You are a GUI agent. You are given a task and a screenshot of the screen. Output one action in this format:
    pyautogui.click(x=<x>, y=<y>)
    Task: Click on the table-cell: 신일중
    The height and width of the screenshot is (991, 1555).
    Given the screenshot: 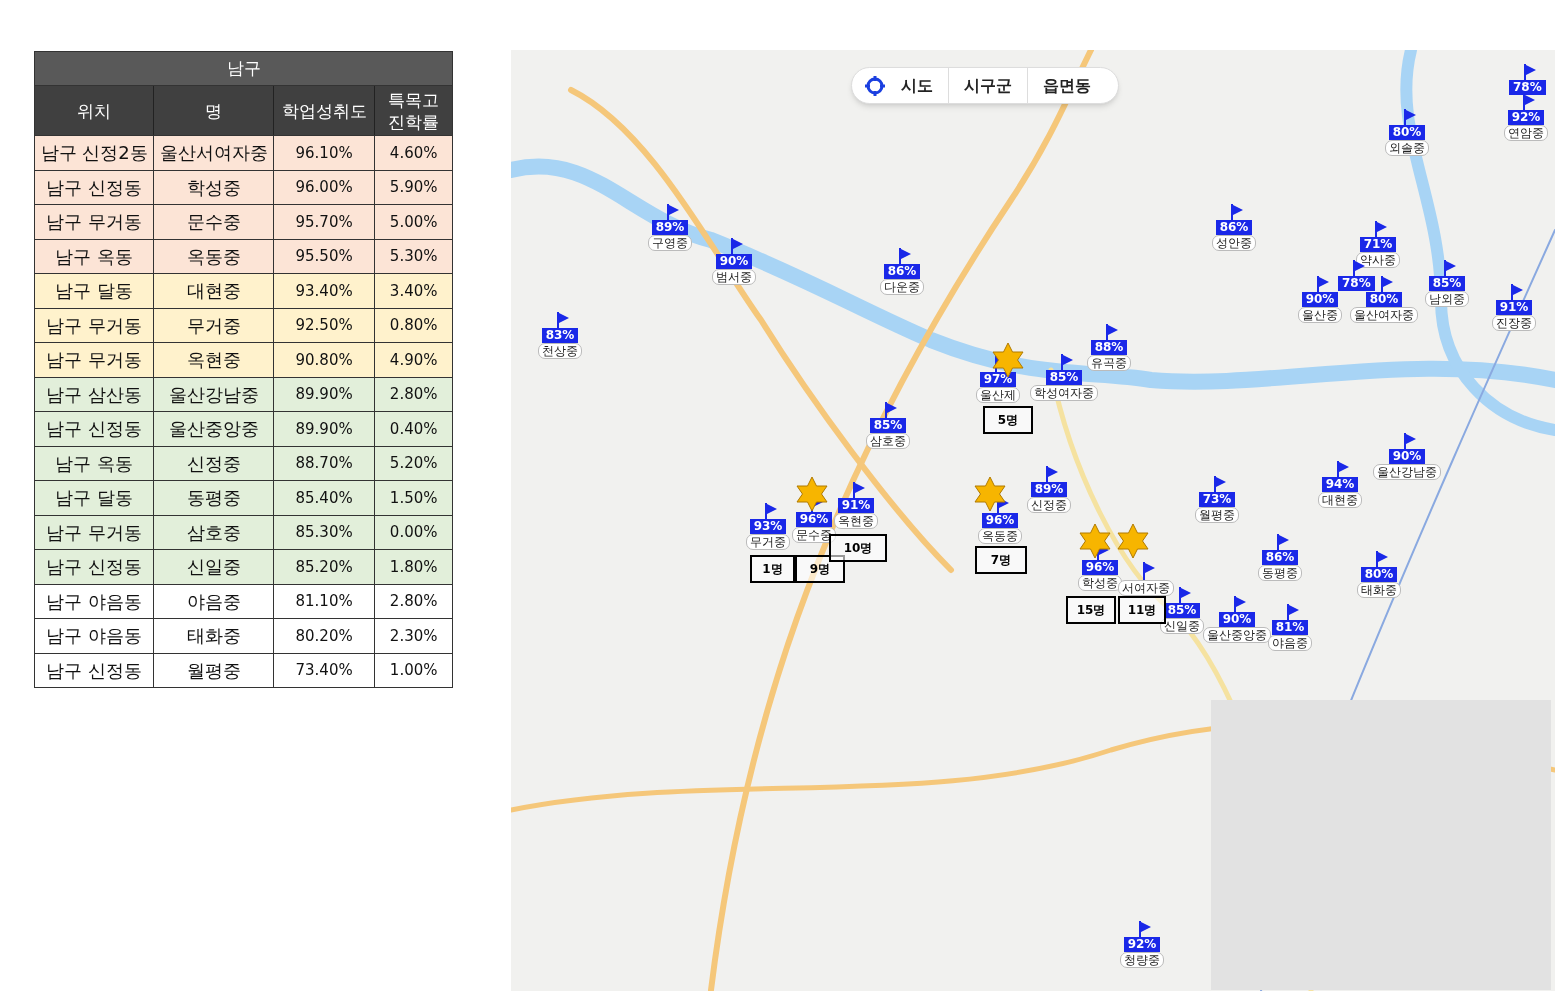 What is the action you would take?
    pyautogui.click(x=214, y=567)
    